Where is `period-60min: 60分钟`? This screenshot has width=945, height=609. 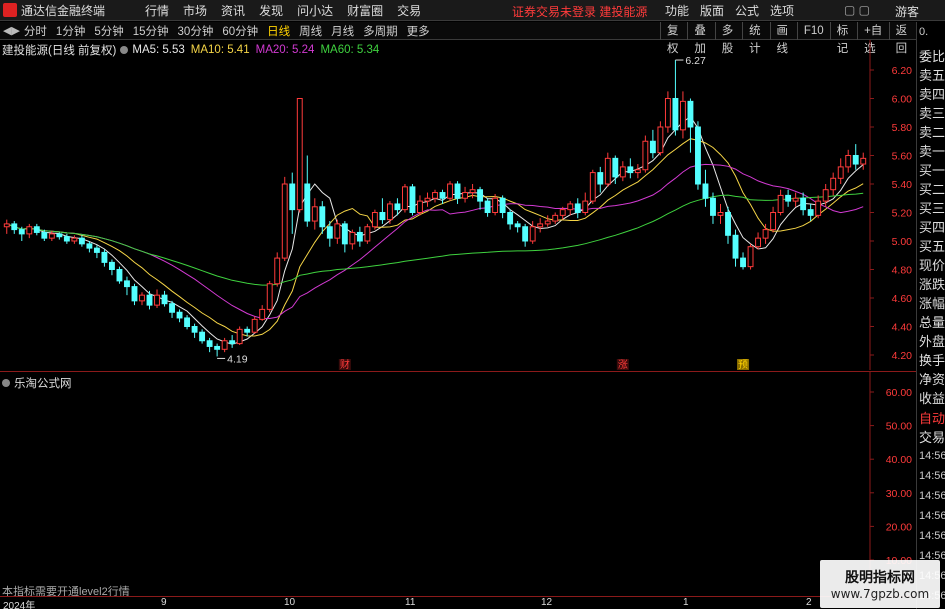
period-60min: 60分钟 is located at coordinates (240, 31).